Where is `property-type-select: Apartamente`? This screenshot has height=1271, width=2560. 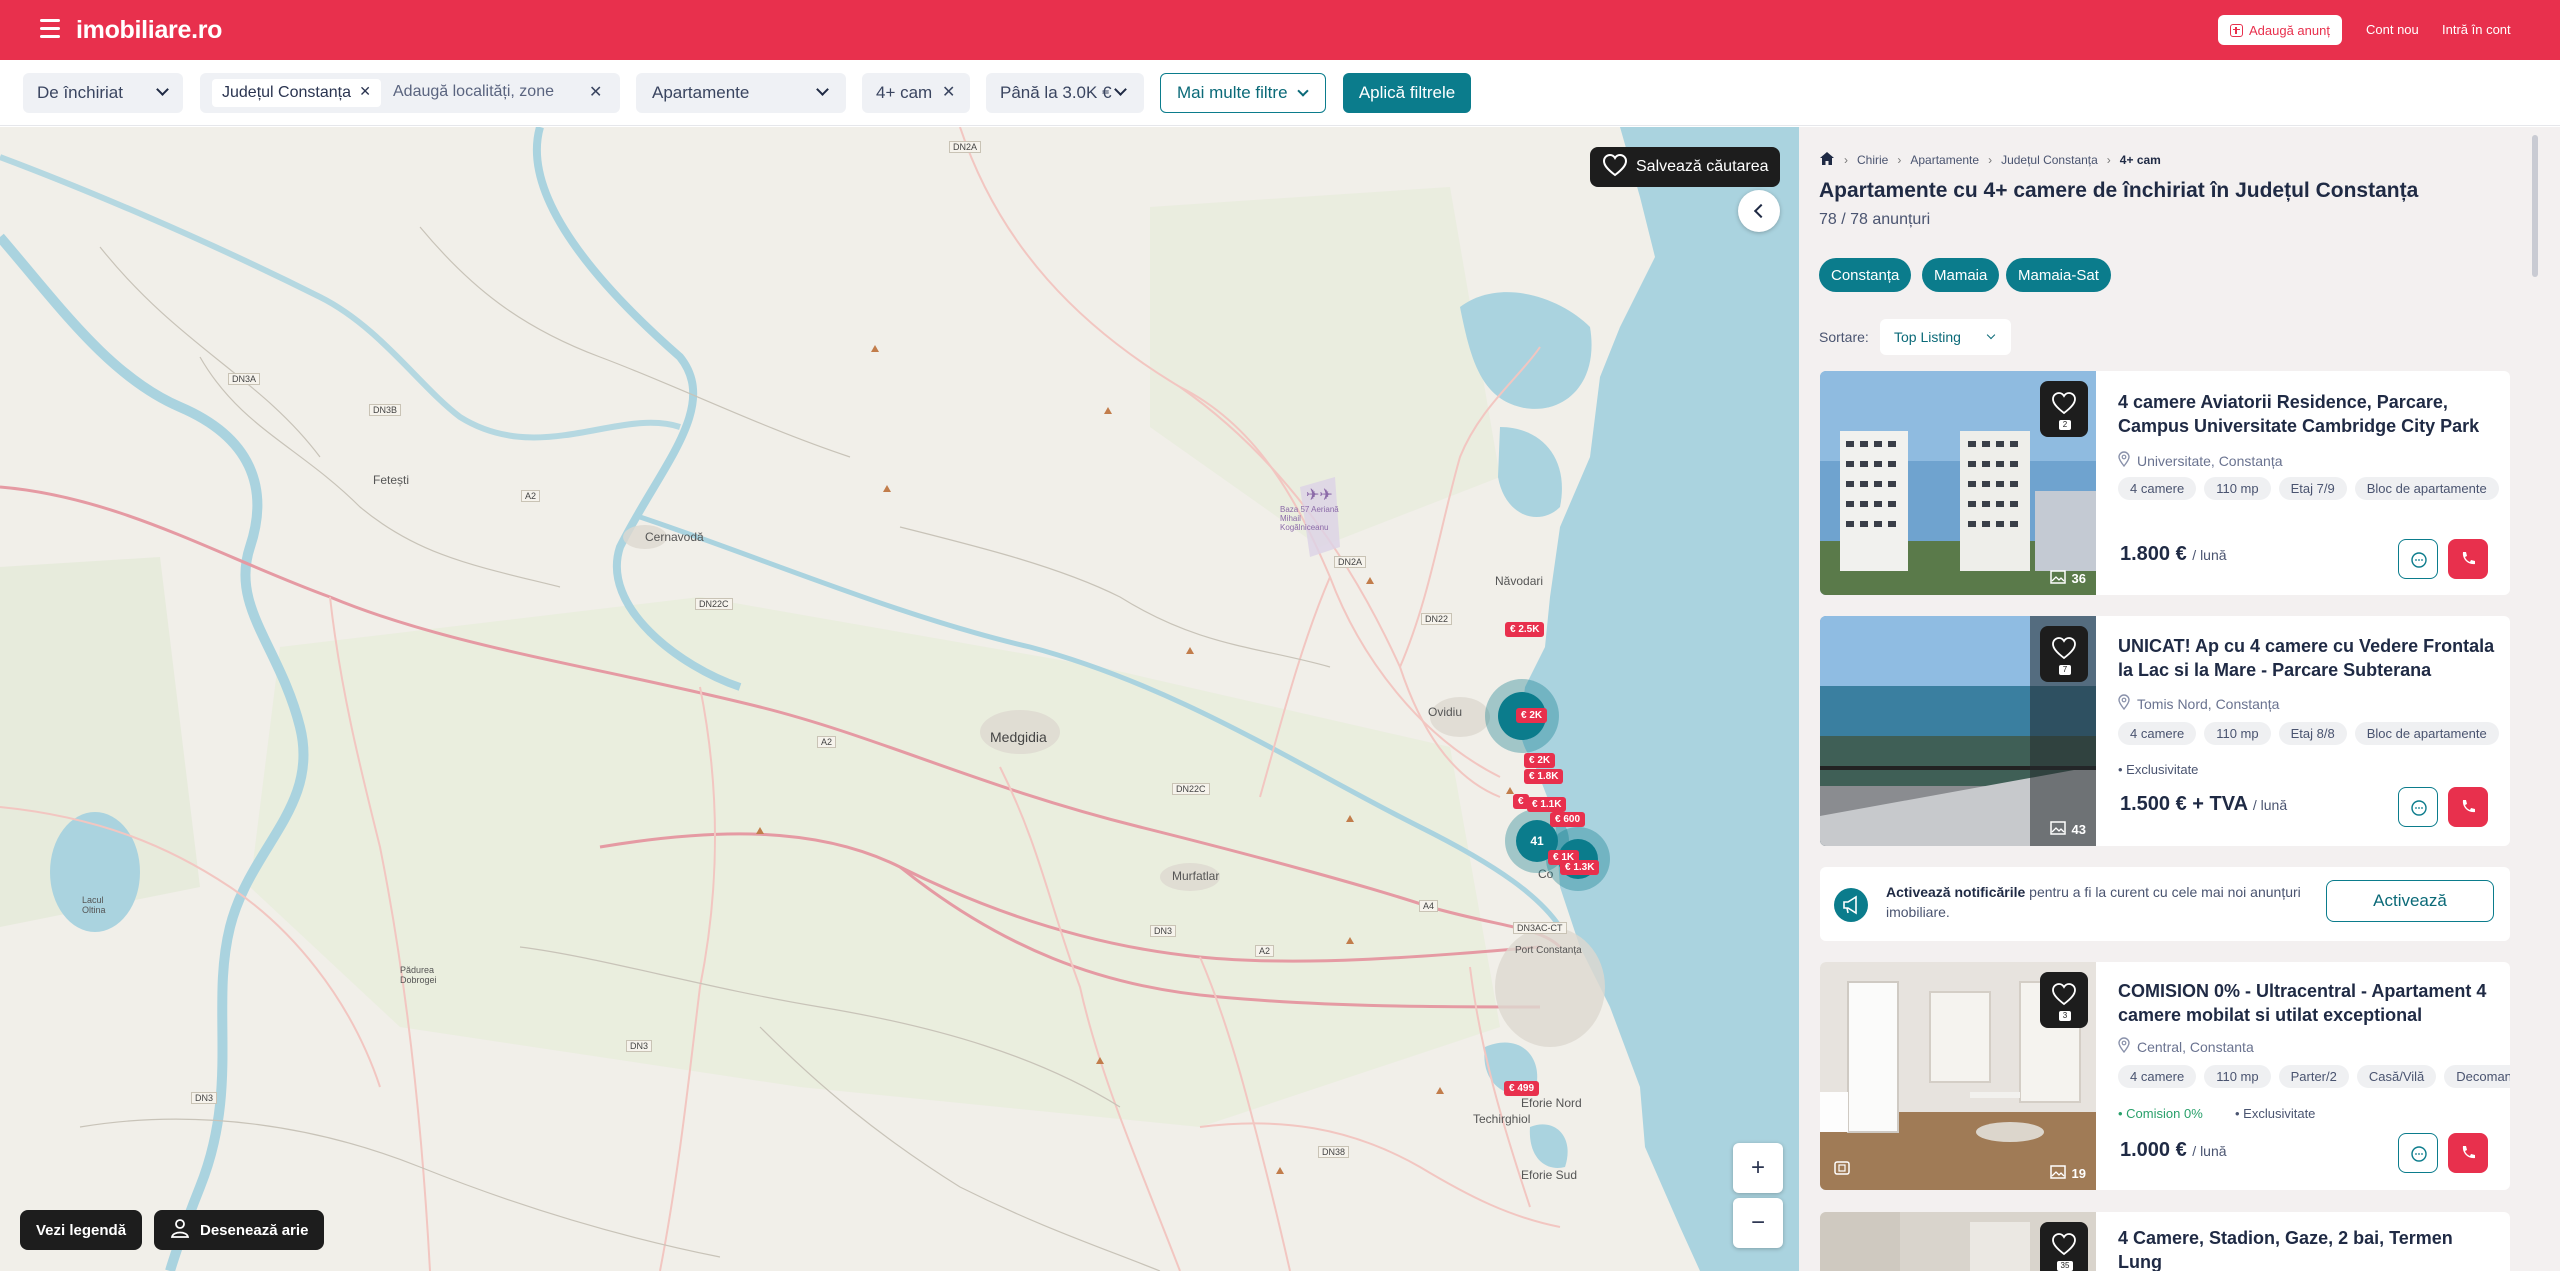
property-type-select: Apartamente is located at coordinates (741, 93).